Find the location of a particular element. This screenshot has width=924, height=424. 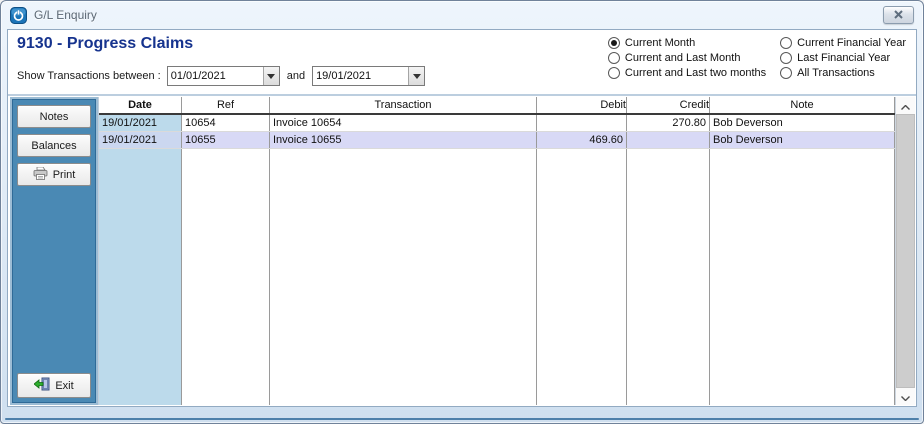

cell-credit is located at coordinates (668, 140).